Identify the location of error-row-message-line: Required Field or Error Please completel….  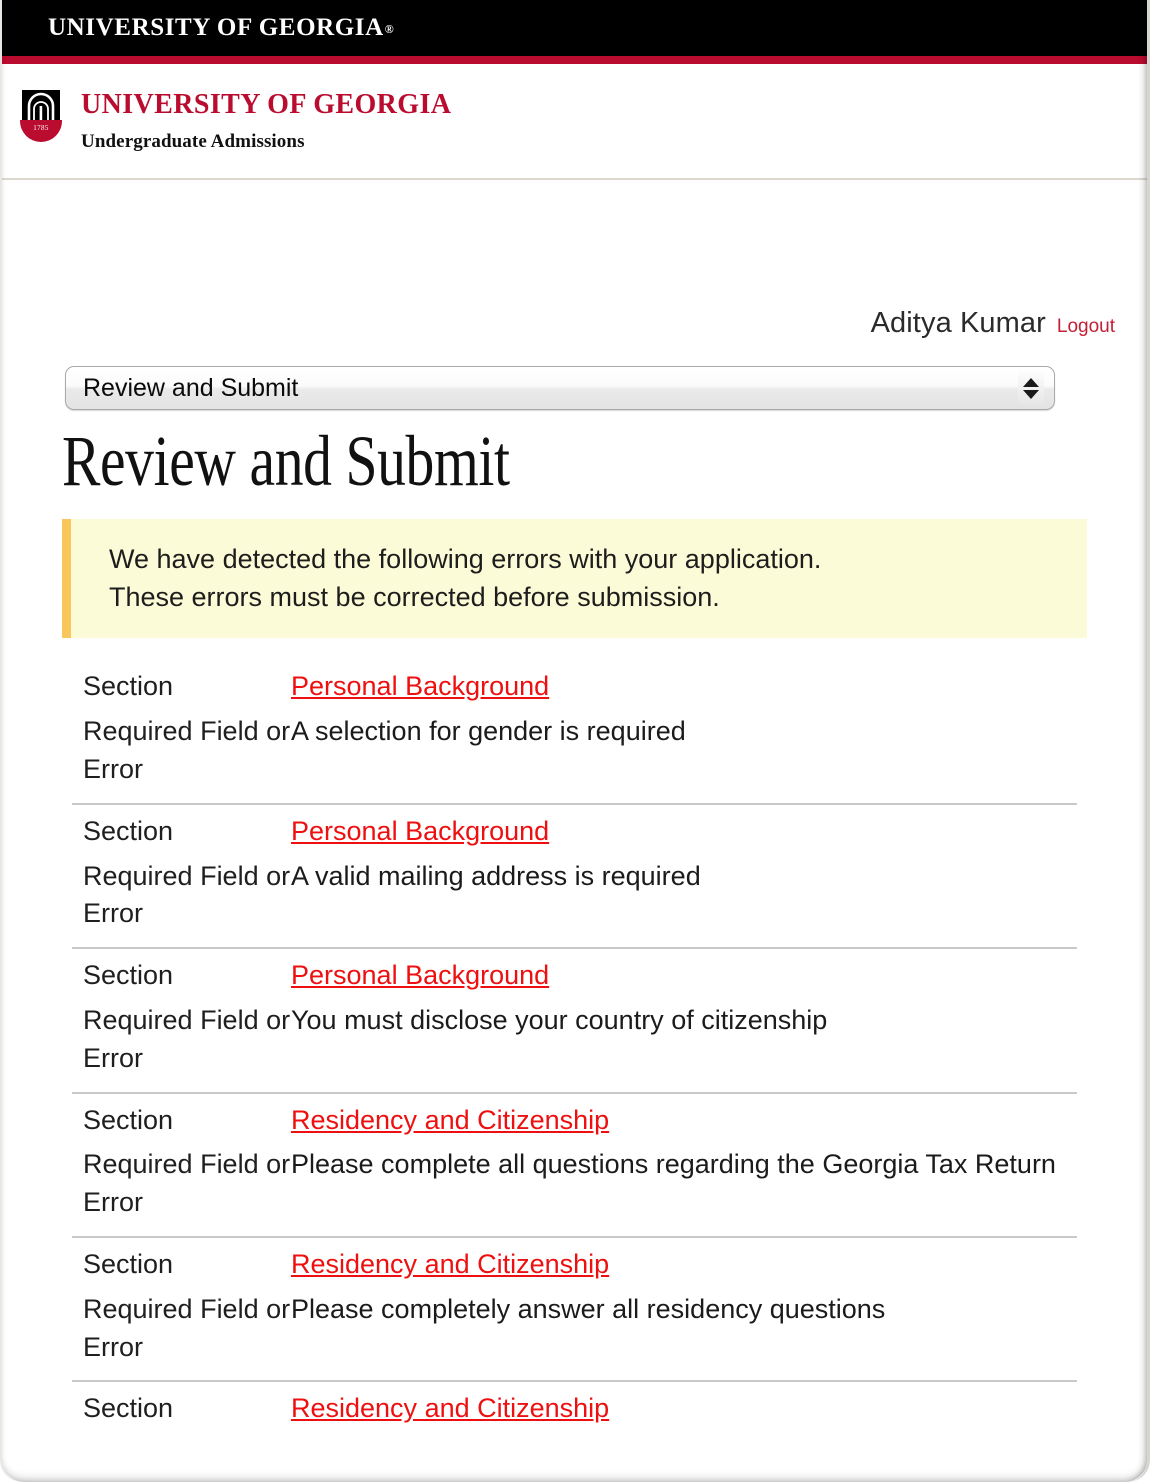
(574, 1329).